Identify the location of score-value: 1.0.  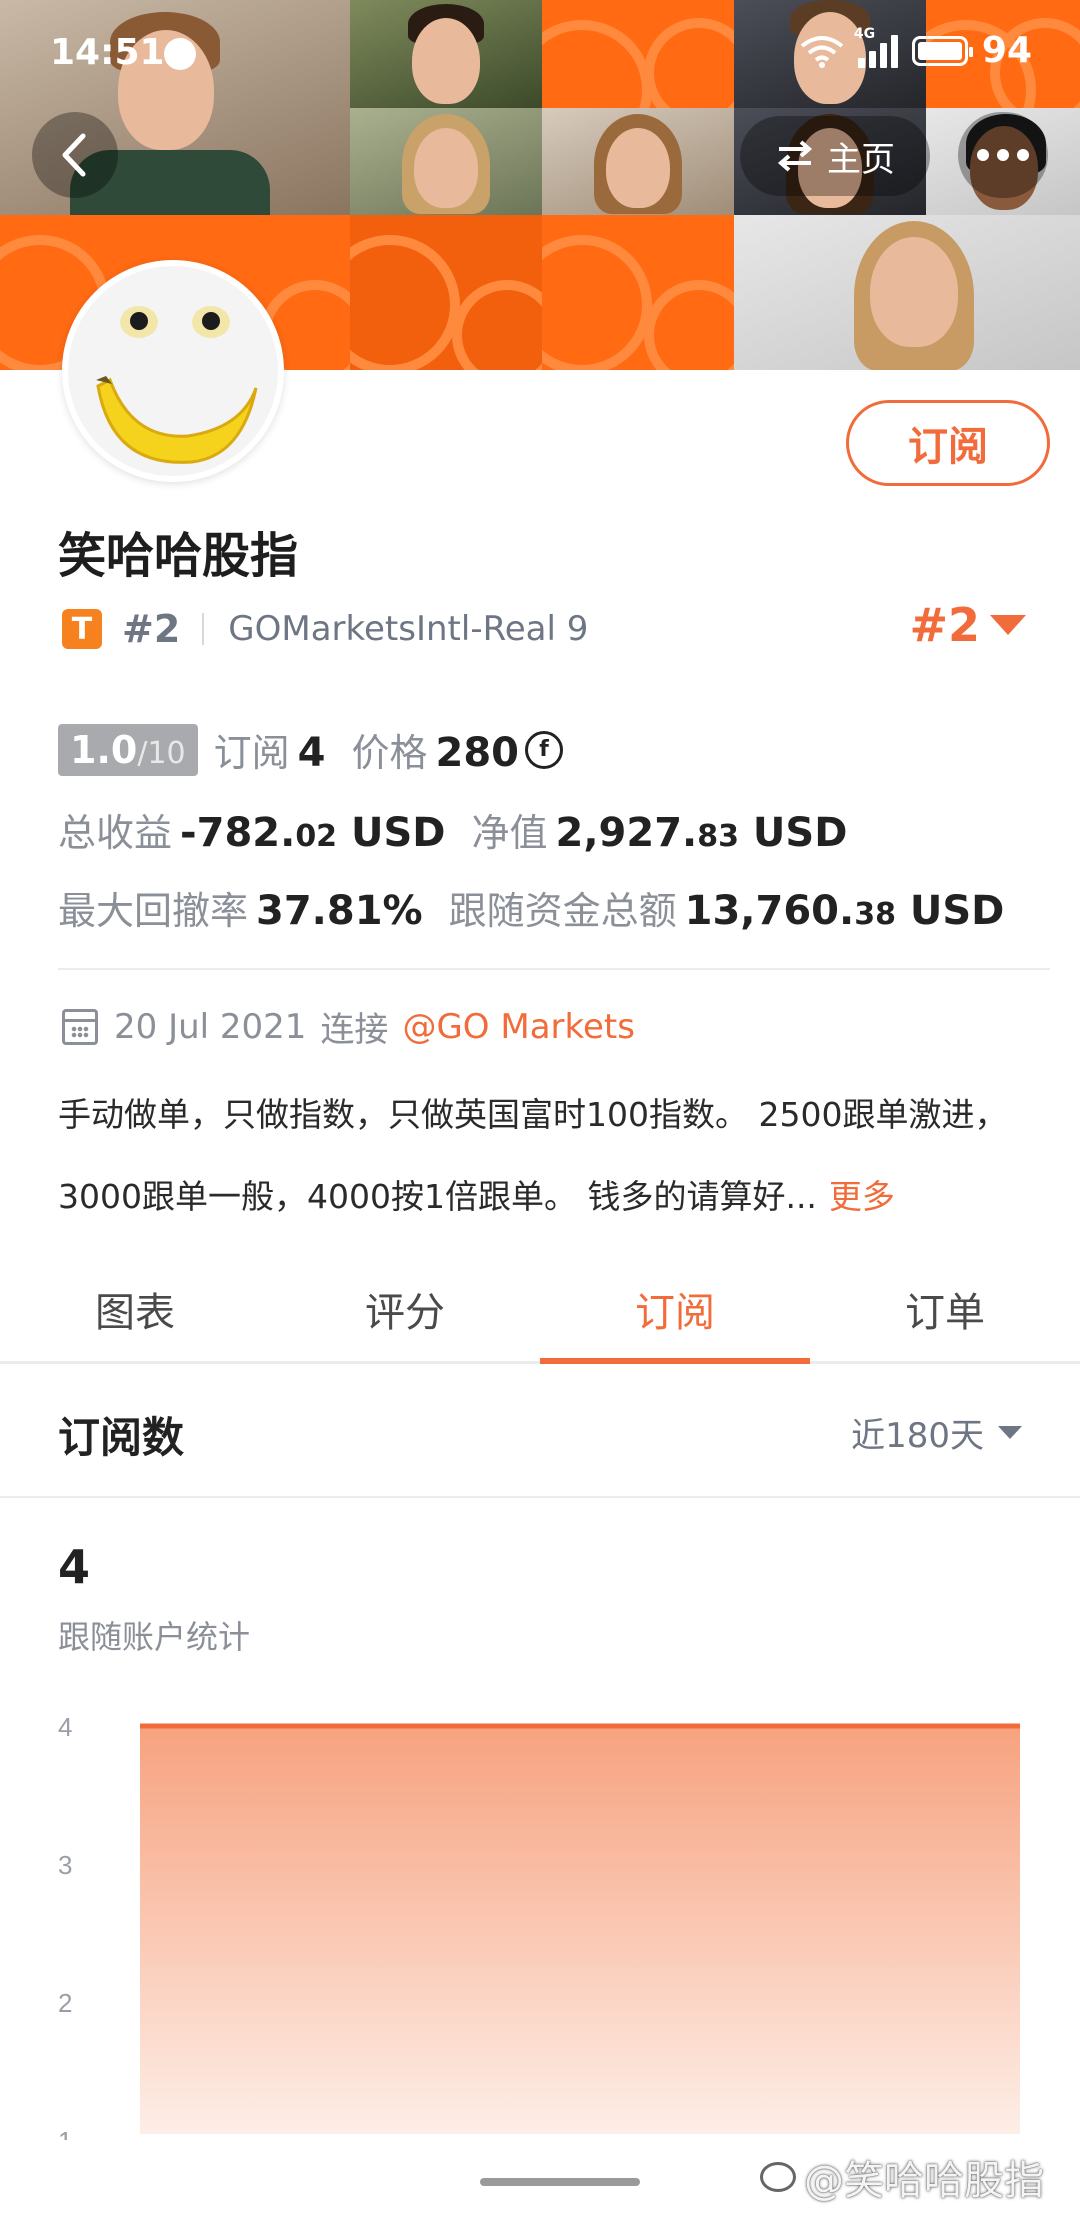
(104, 749).